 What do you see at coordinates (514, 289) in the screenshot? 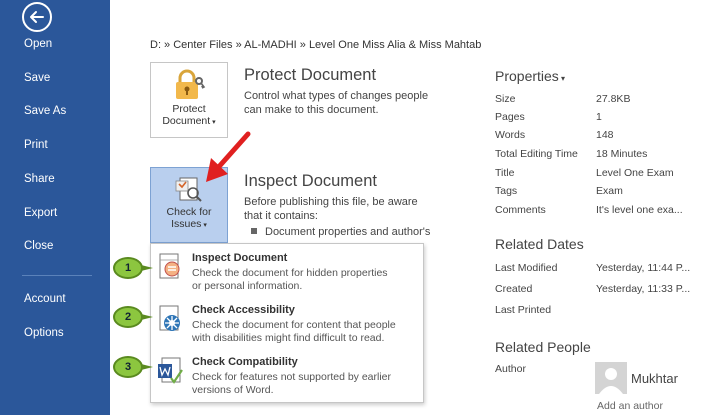
I see `date-label-created: Created` at bounding box center [514, 289].